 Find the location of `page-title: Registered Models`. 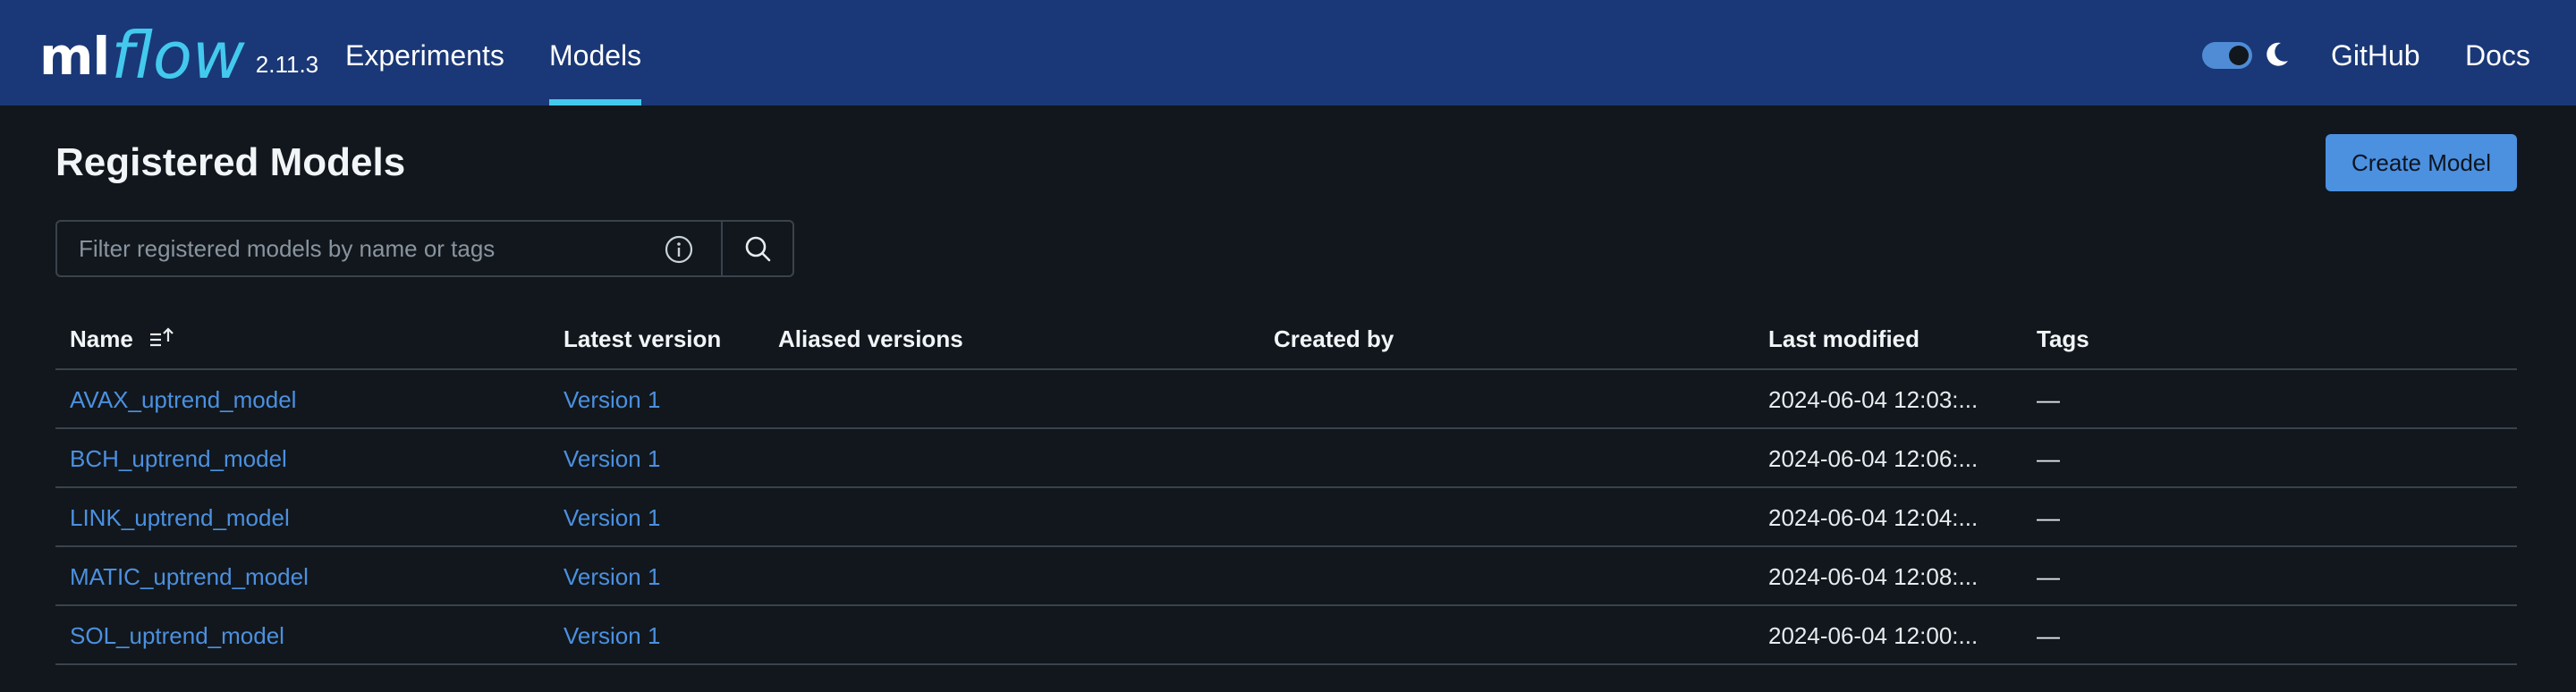

page-title: Registered Models is located at coordinates (230, 162).